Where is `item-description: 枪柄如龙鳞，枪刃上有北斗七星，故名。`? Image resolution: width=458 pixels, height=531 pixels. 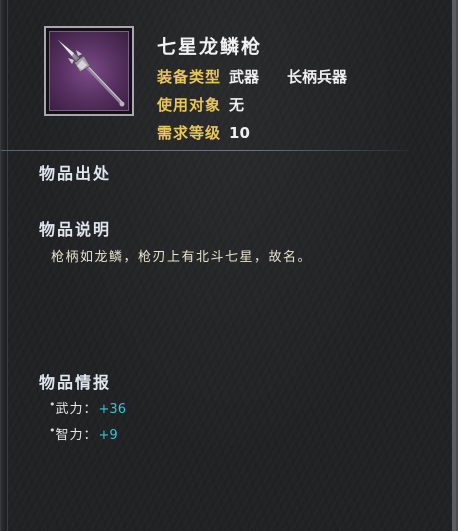
item-description: 枪柄如龙鳞，枪刃上有北斗七星，故名。 is located at coordinates (182, 257).